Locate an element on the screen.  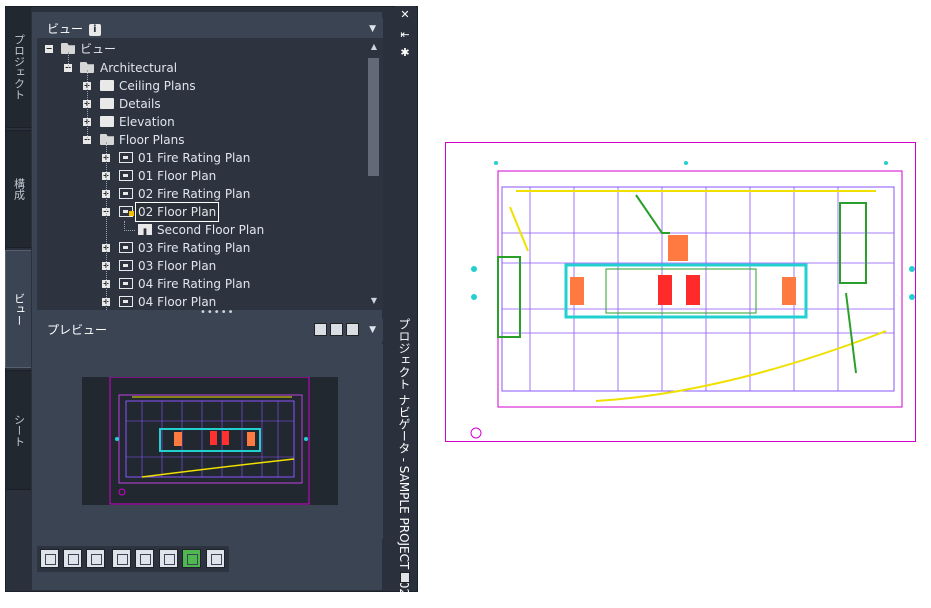
add-model-view-button is located at coordinates (121, 558).